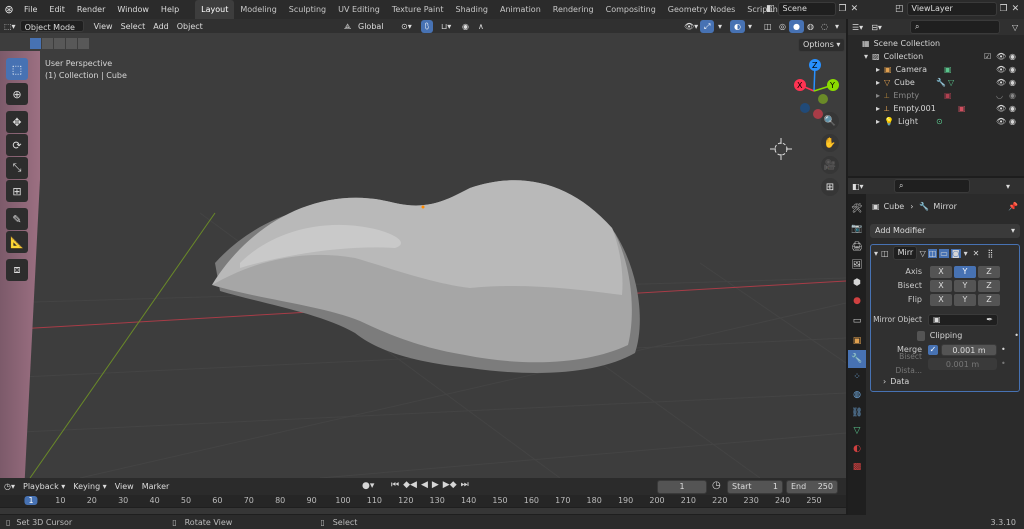 Image resolution: width=1024 pixels, height=529 pixels. Describe the element at coordinates (1008, 186) in the screenshot. I see `properties-options-icon: ▾` at that location.